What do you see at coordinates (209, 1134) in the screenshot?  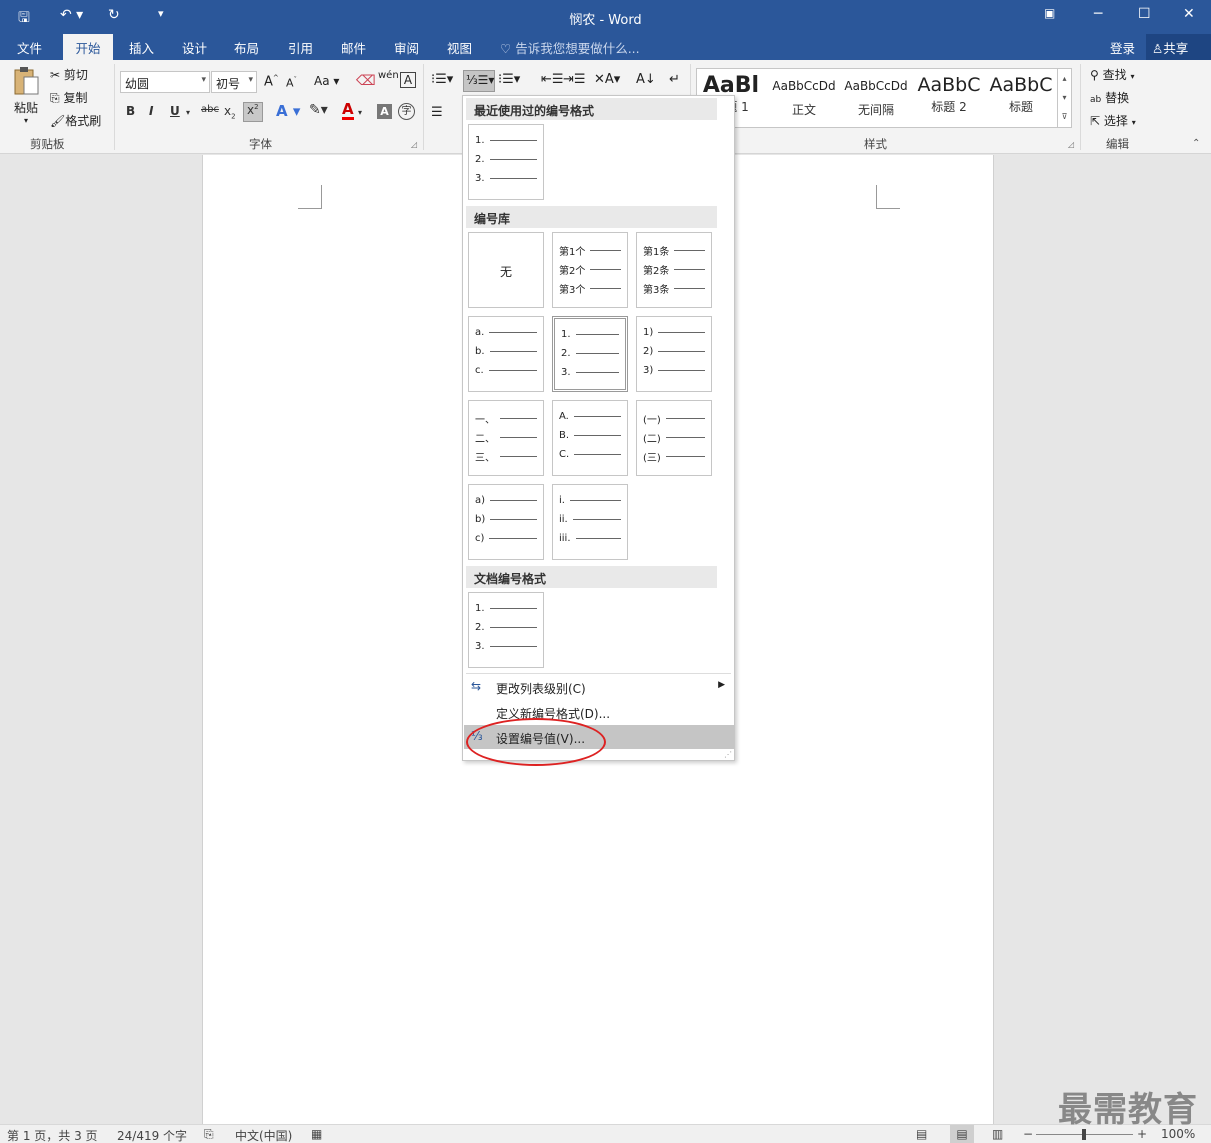 I see `proofing-icon: ⎘` at bounding box center [209, 1134].